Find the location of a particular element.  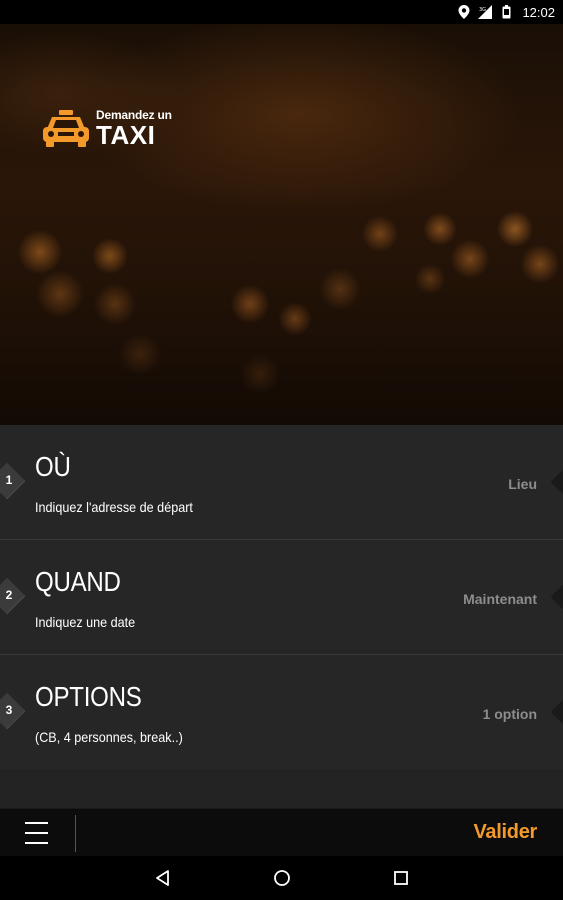

step-number: 3 is located at coordinates (9, 710).